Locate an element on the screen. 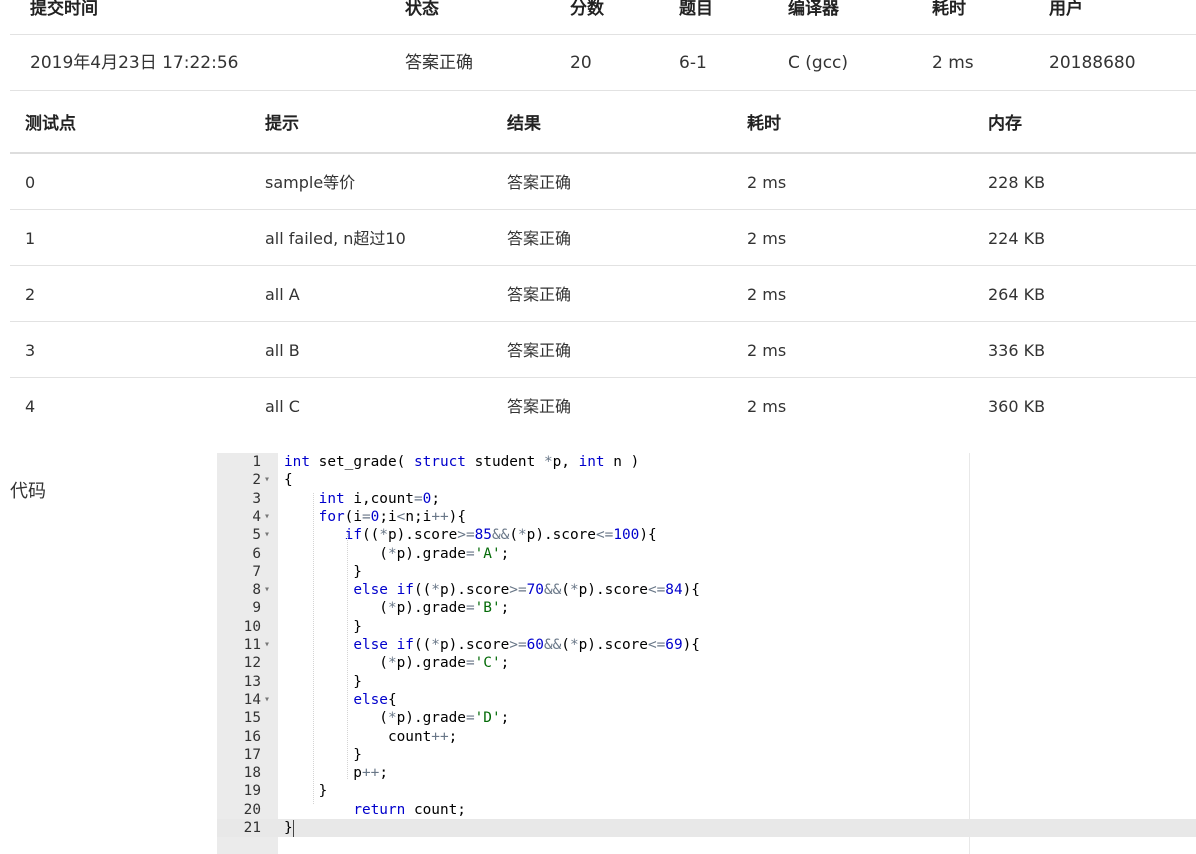 This screenshot has width=1196, height=854. header-memory: 内存 is located at coordinates (1005, 124).